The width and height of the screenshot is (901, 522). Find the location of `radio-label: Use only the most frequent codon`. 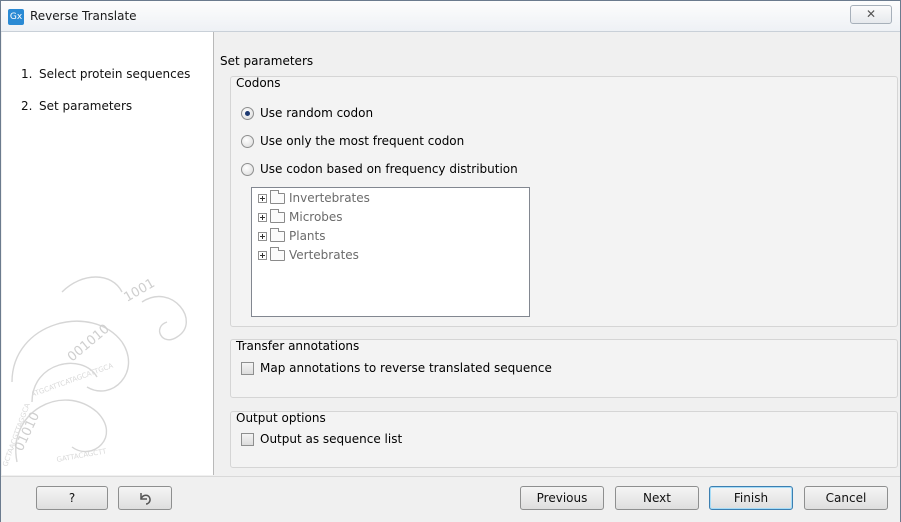

radio-label: Use only the most frequent codon is located at coordinates (362, 141).